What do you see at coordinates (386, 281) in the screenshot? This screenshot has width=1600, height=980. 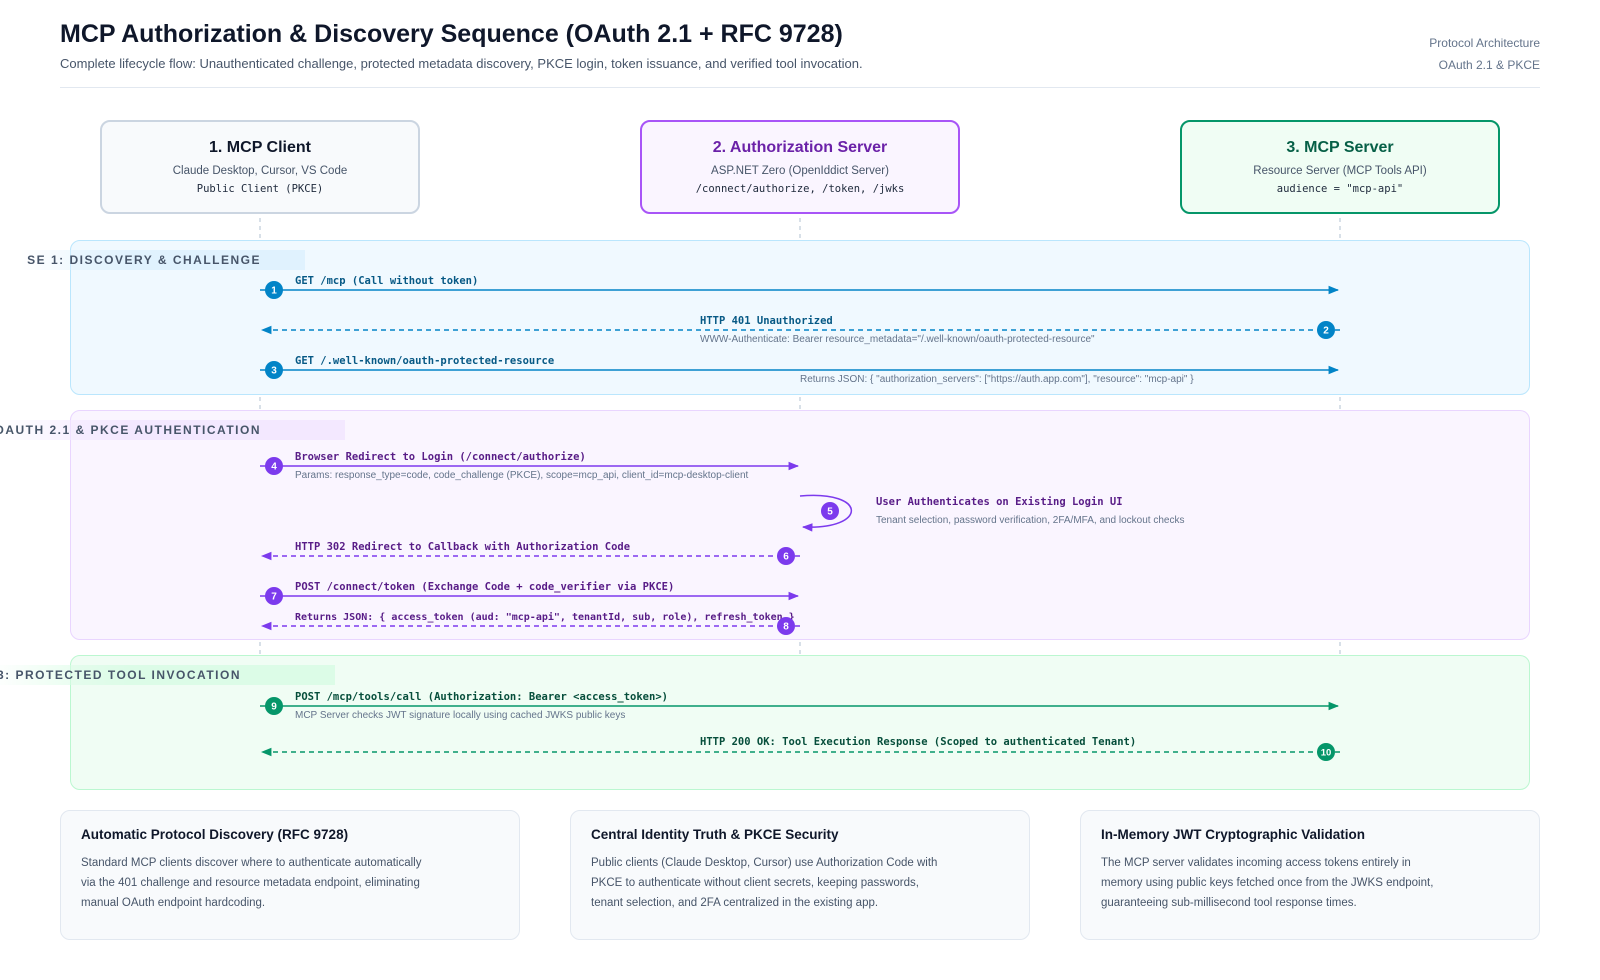 I see `step-label: GET /mcp (Call without token)` at bounding box center [386, 281].